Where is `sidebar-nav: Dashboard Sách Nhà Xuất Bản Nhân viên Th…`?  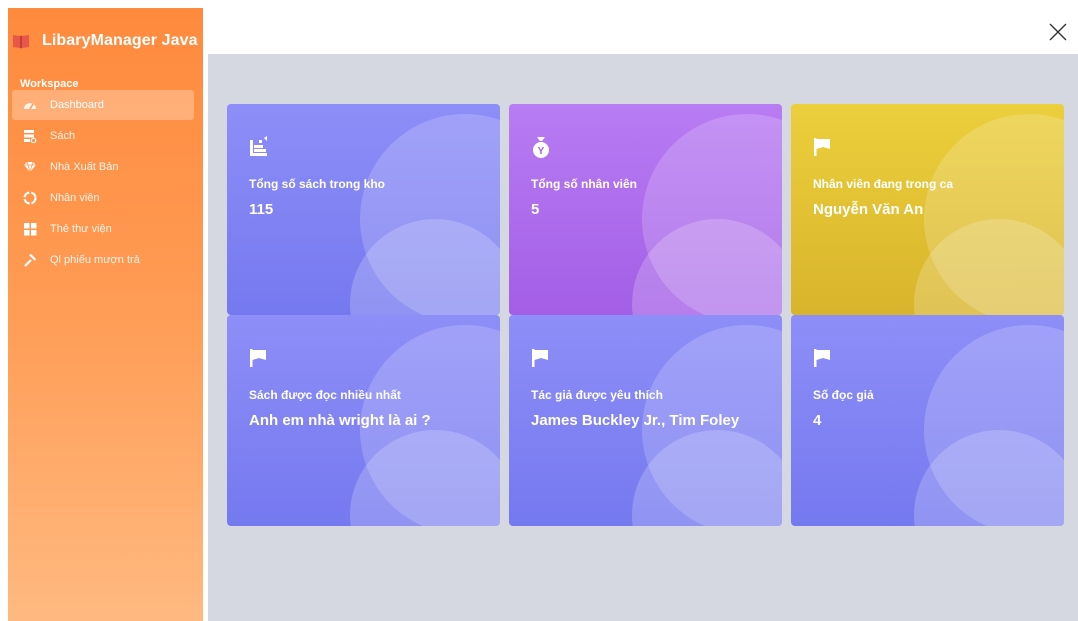
sidebar-nav: Dashboard Sách Nhà Xuất Bản Nhân viên Th… is located at coordinates (103, 183).